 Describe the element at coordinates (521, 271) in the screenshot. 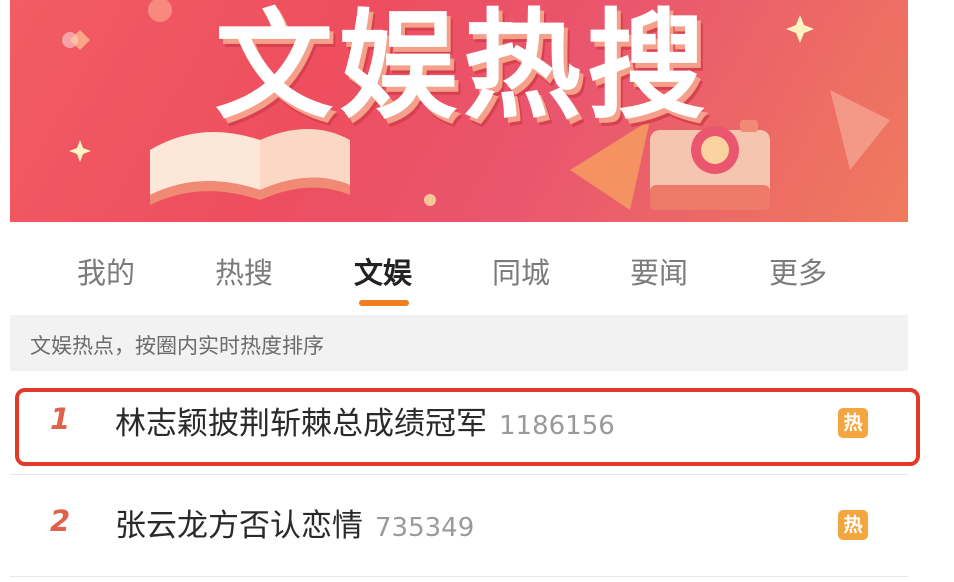

I see `tab-local: 同城` at that location.